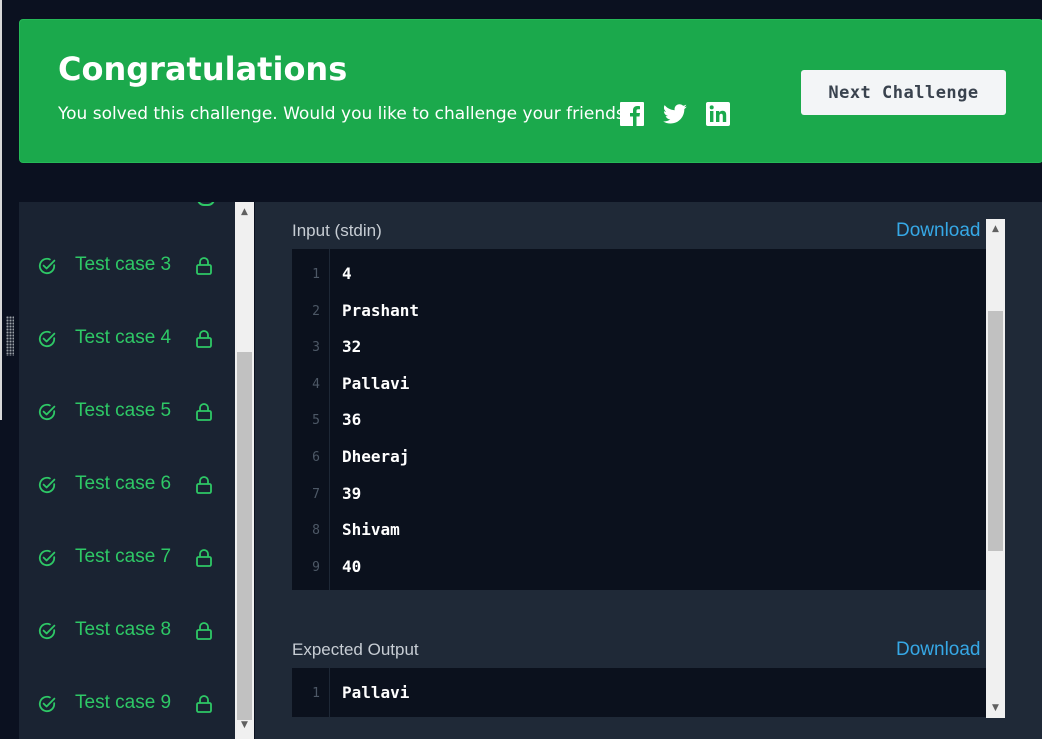 This screenshot has width=1042, height=739. What do you see at coordinates (632, 114) in the screenshot?
I see `facebook-icon` at bounding box center [632, 114].